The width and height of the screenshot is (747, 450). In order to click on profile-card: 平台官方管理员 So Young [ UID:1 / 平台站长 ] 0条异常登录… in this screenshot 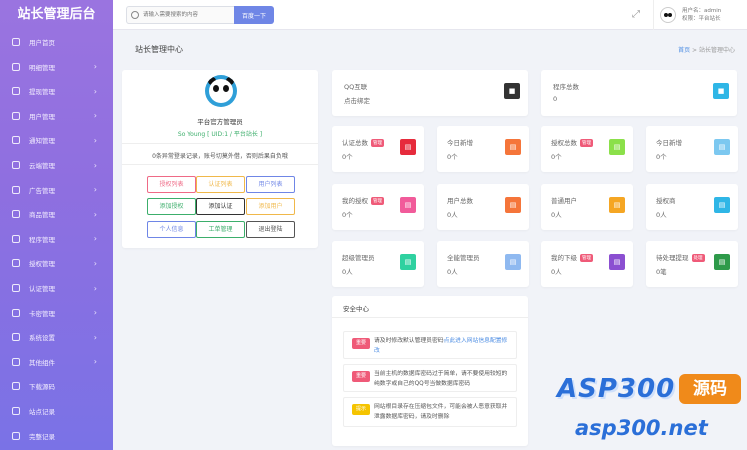, I will do `click(220, 159)`.